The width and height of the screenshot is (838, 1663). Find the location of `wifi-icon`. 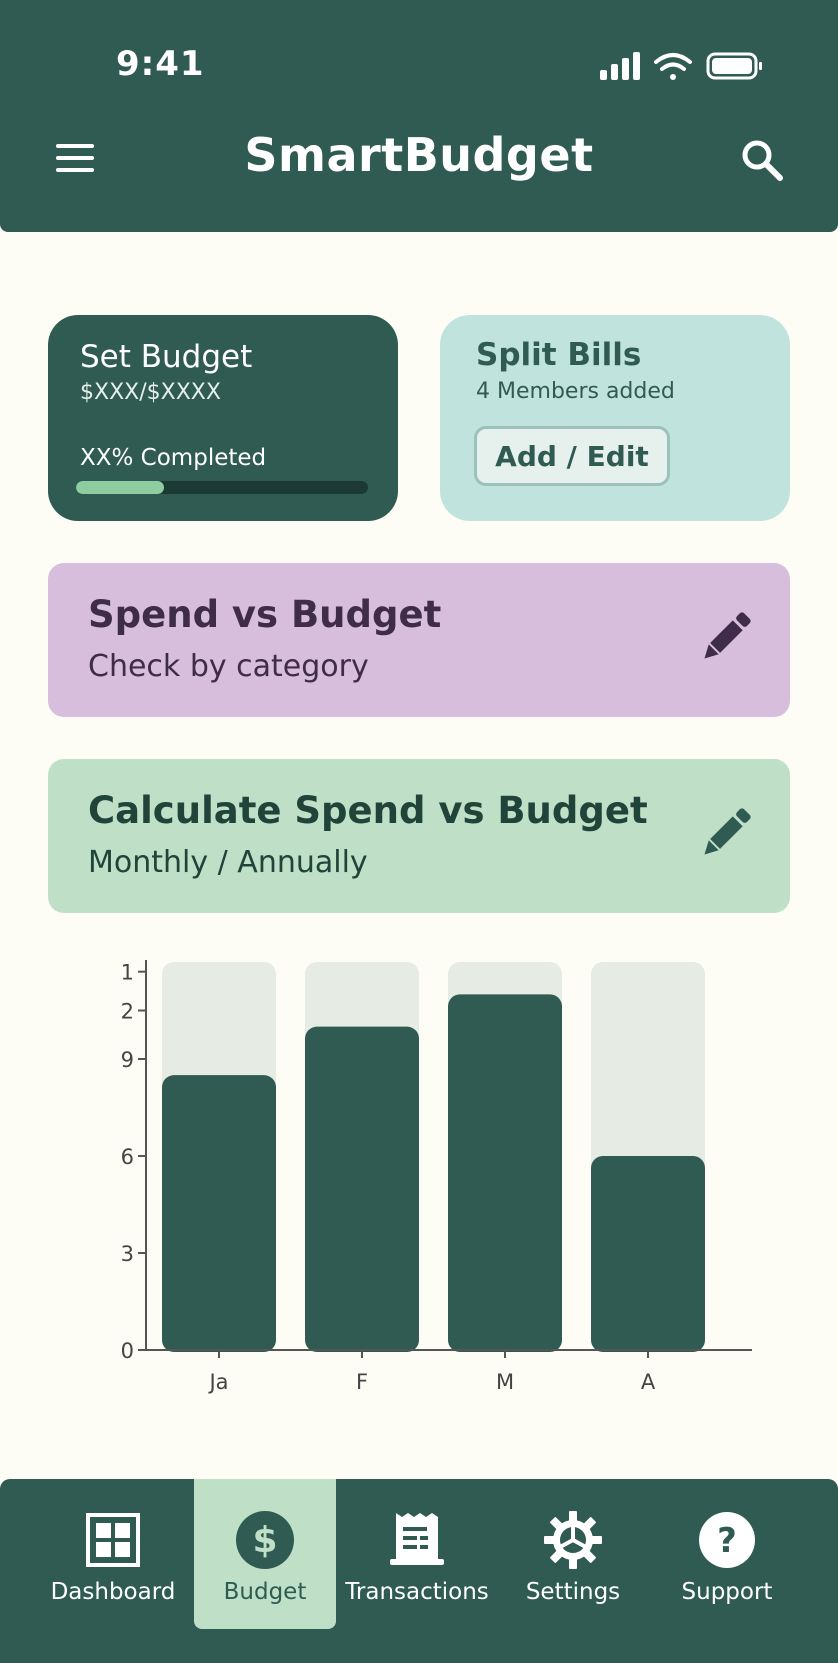

wifi-icon is located at coordinates (673, 66).